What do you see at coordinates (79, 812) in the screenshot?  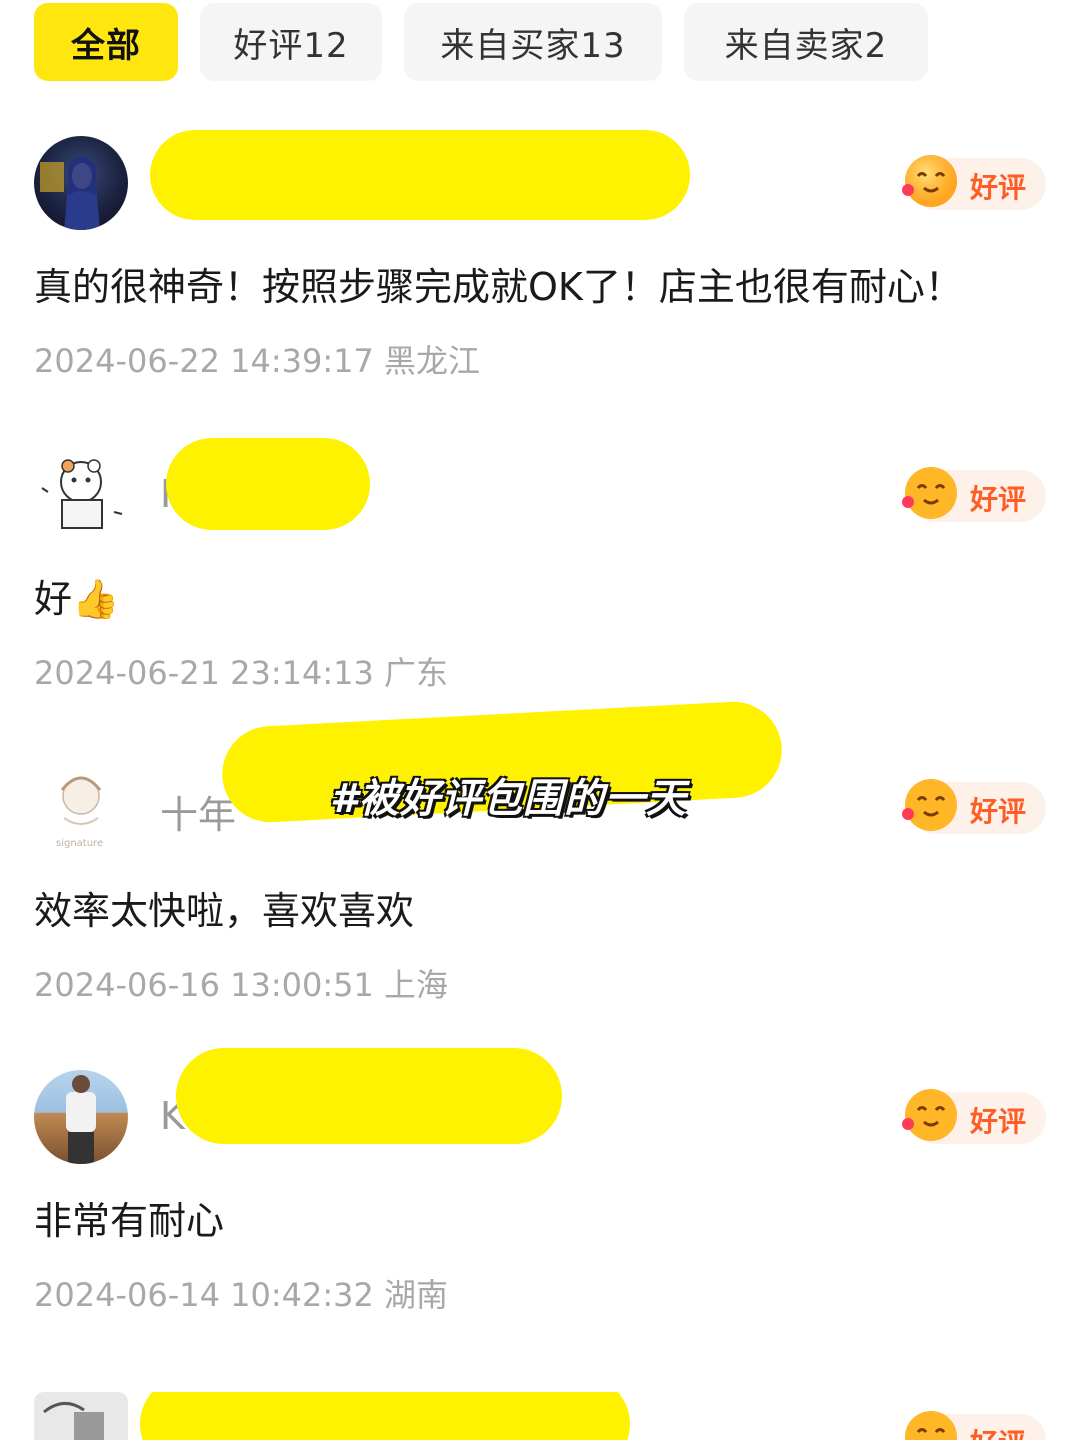 I see `avatar-image: signature` at bounding box center [79, 812].